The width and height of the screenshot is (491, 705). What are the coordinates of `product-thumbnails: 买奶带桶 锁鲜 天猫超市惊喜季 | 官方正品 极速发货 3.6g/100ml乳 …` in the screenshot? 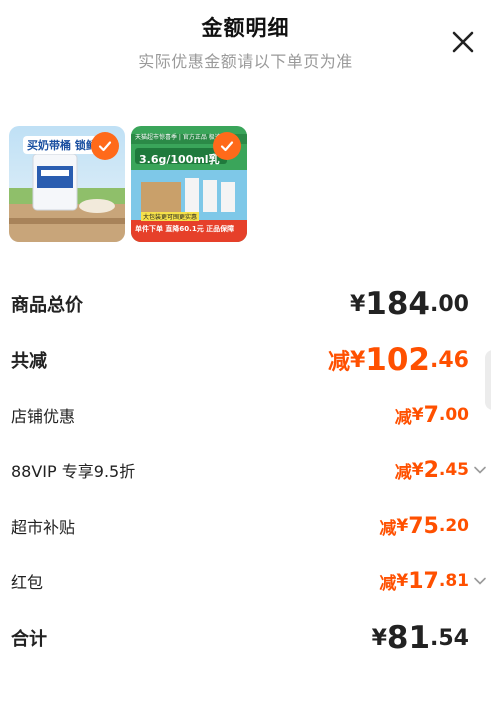 It's located at (128, 184).